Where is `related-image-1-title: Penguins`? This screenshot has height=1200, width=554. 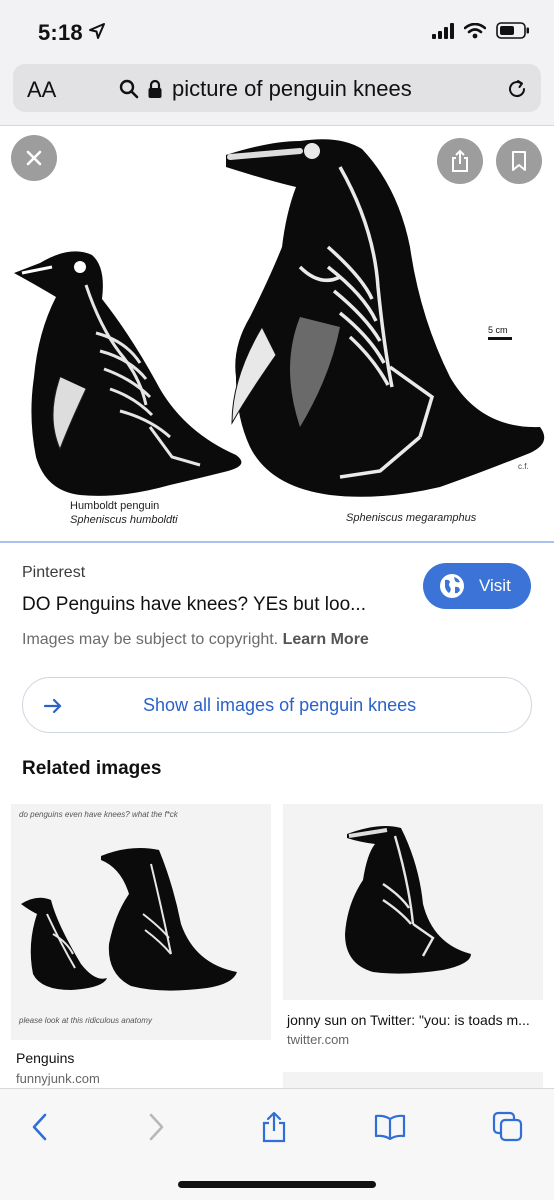 related-image-1-title: Penguins is located at coordinates (45, 1058).